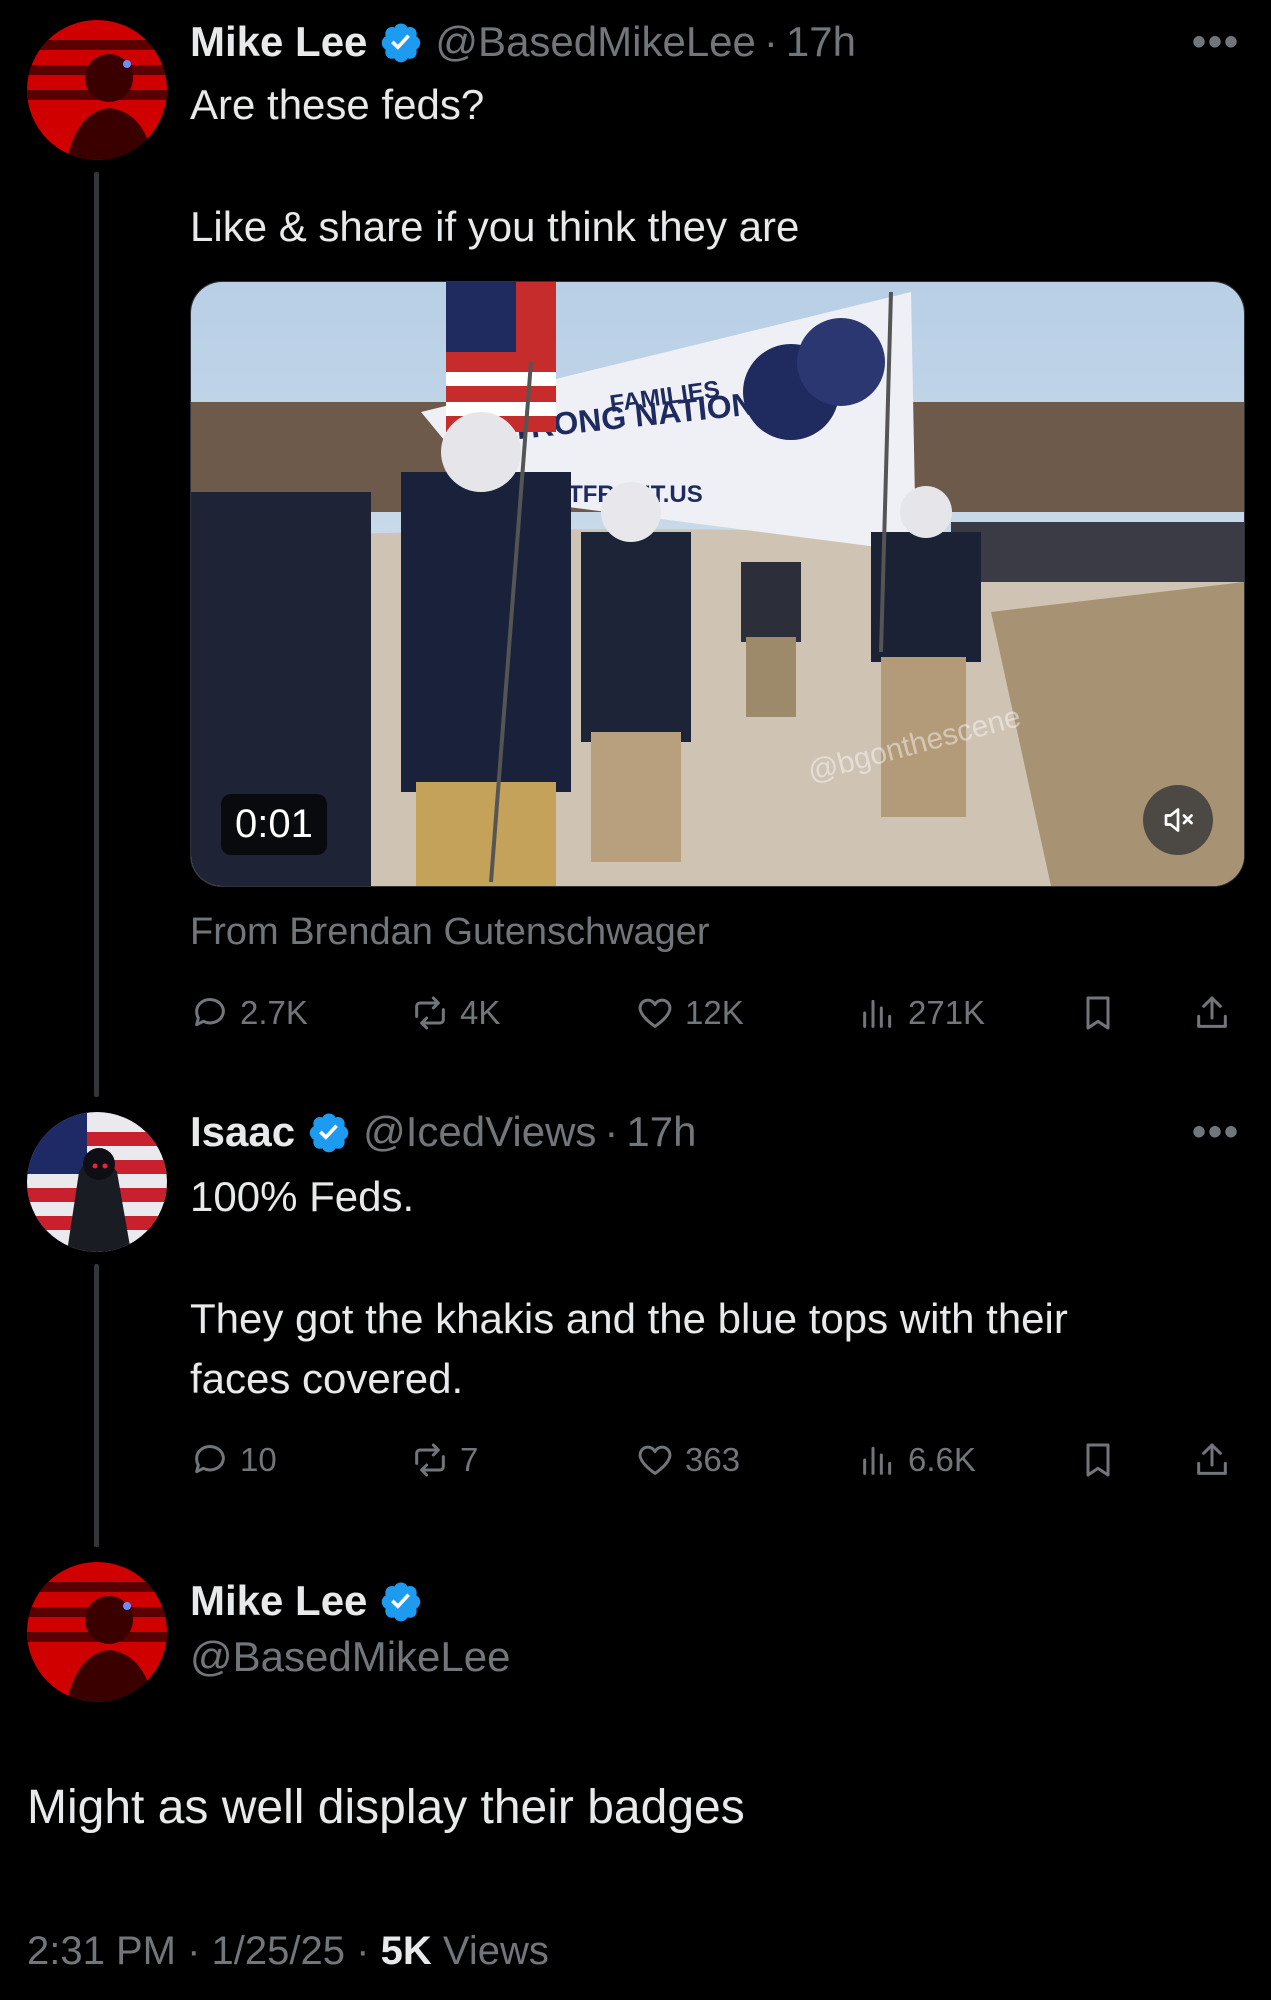  Describe the element at coordinates (480, 1012) in the screenshot. I see `repost-count: 4K` at that location.